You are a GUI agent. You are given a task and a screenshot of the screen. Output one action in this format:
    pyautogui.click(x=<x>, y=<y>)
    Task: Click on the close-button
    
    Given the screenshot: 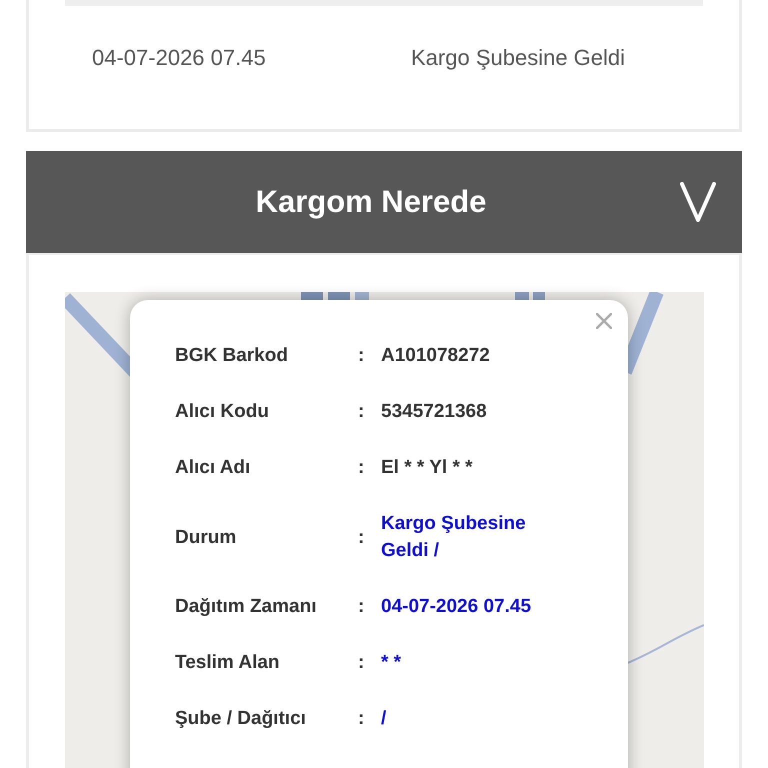 What is the action you would take?
    pyautogui.click(x=604, y=321)
    